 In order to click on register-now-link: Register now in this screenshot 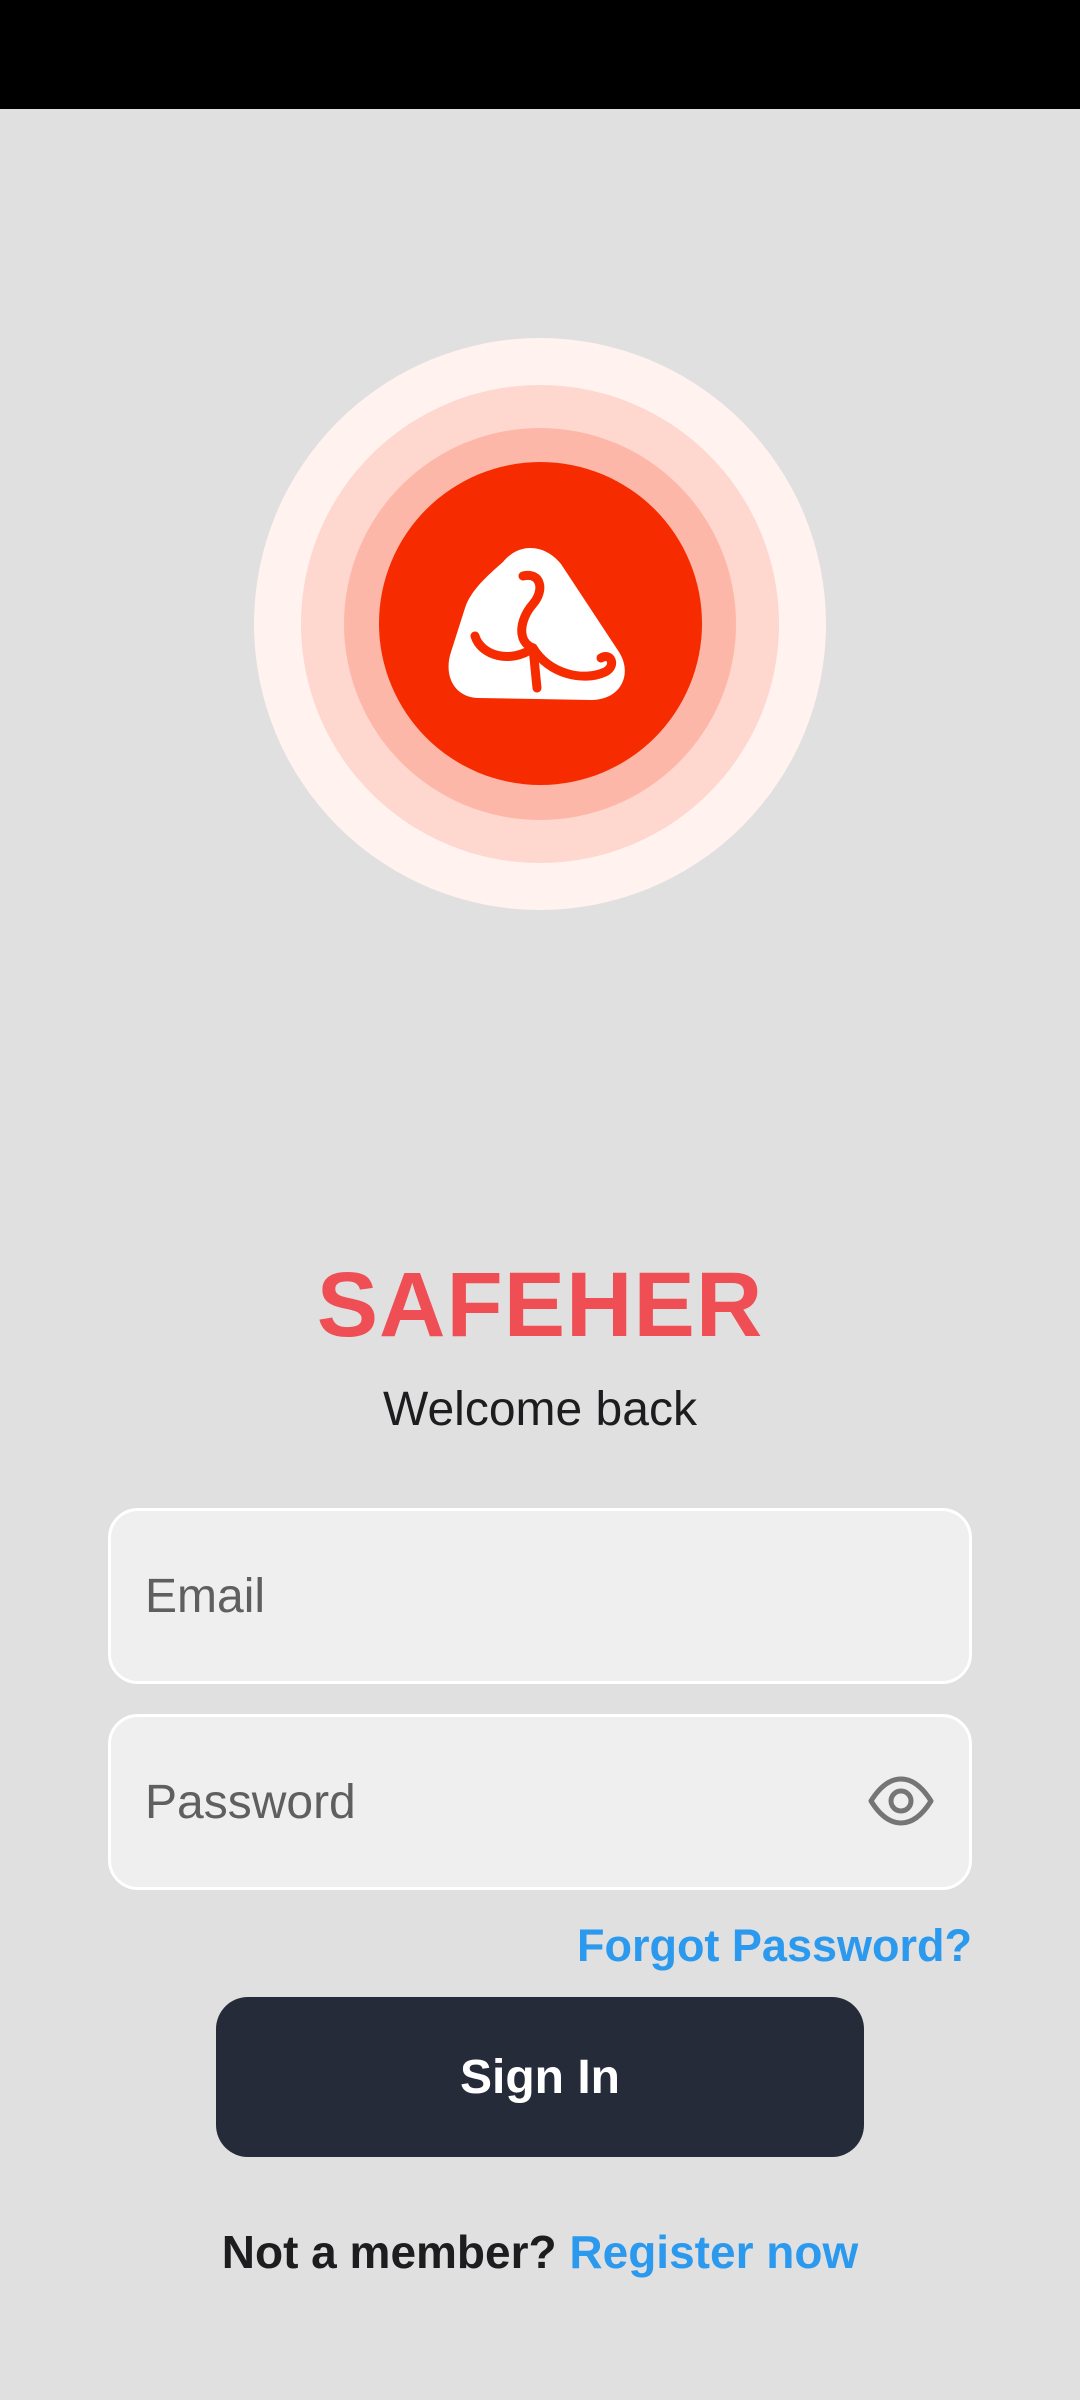, I will do `click(713, 2252)`.